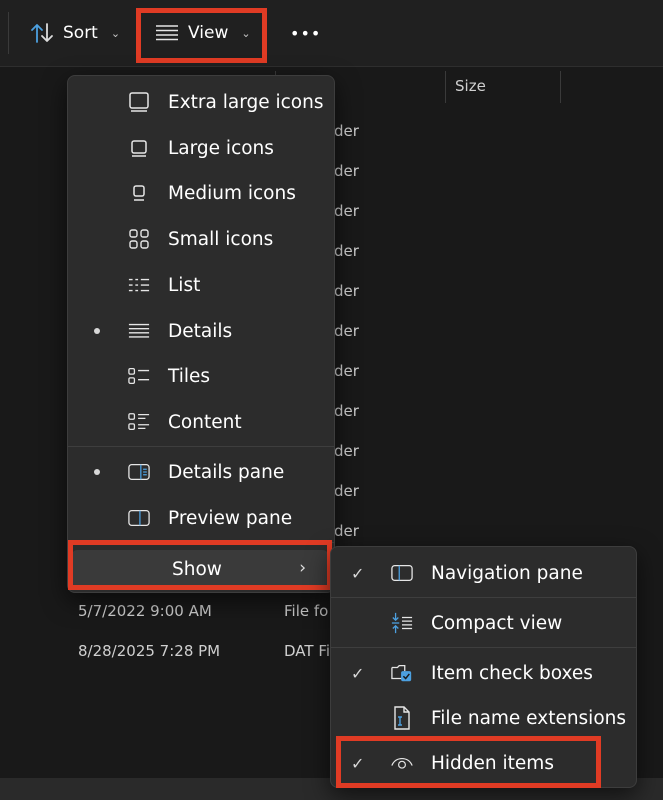 This screenshot has width=663, height=800. Describe the element at coordinates (402, 718) in the screenshot. I see `file-name-extensions-icon` at that location.